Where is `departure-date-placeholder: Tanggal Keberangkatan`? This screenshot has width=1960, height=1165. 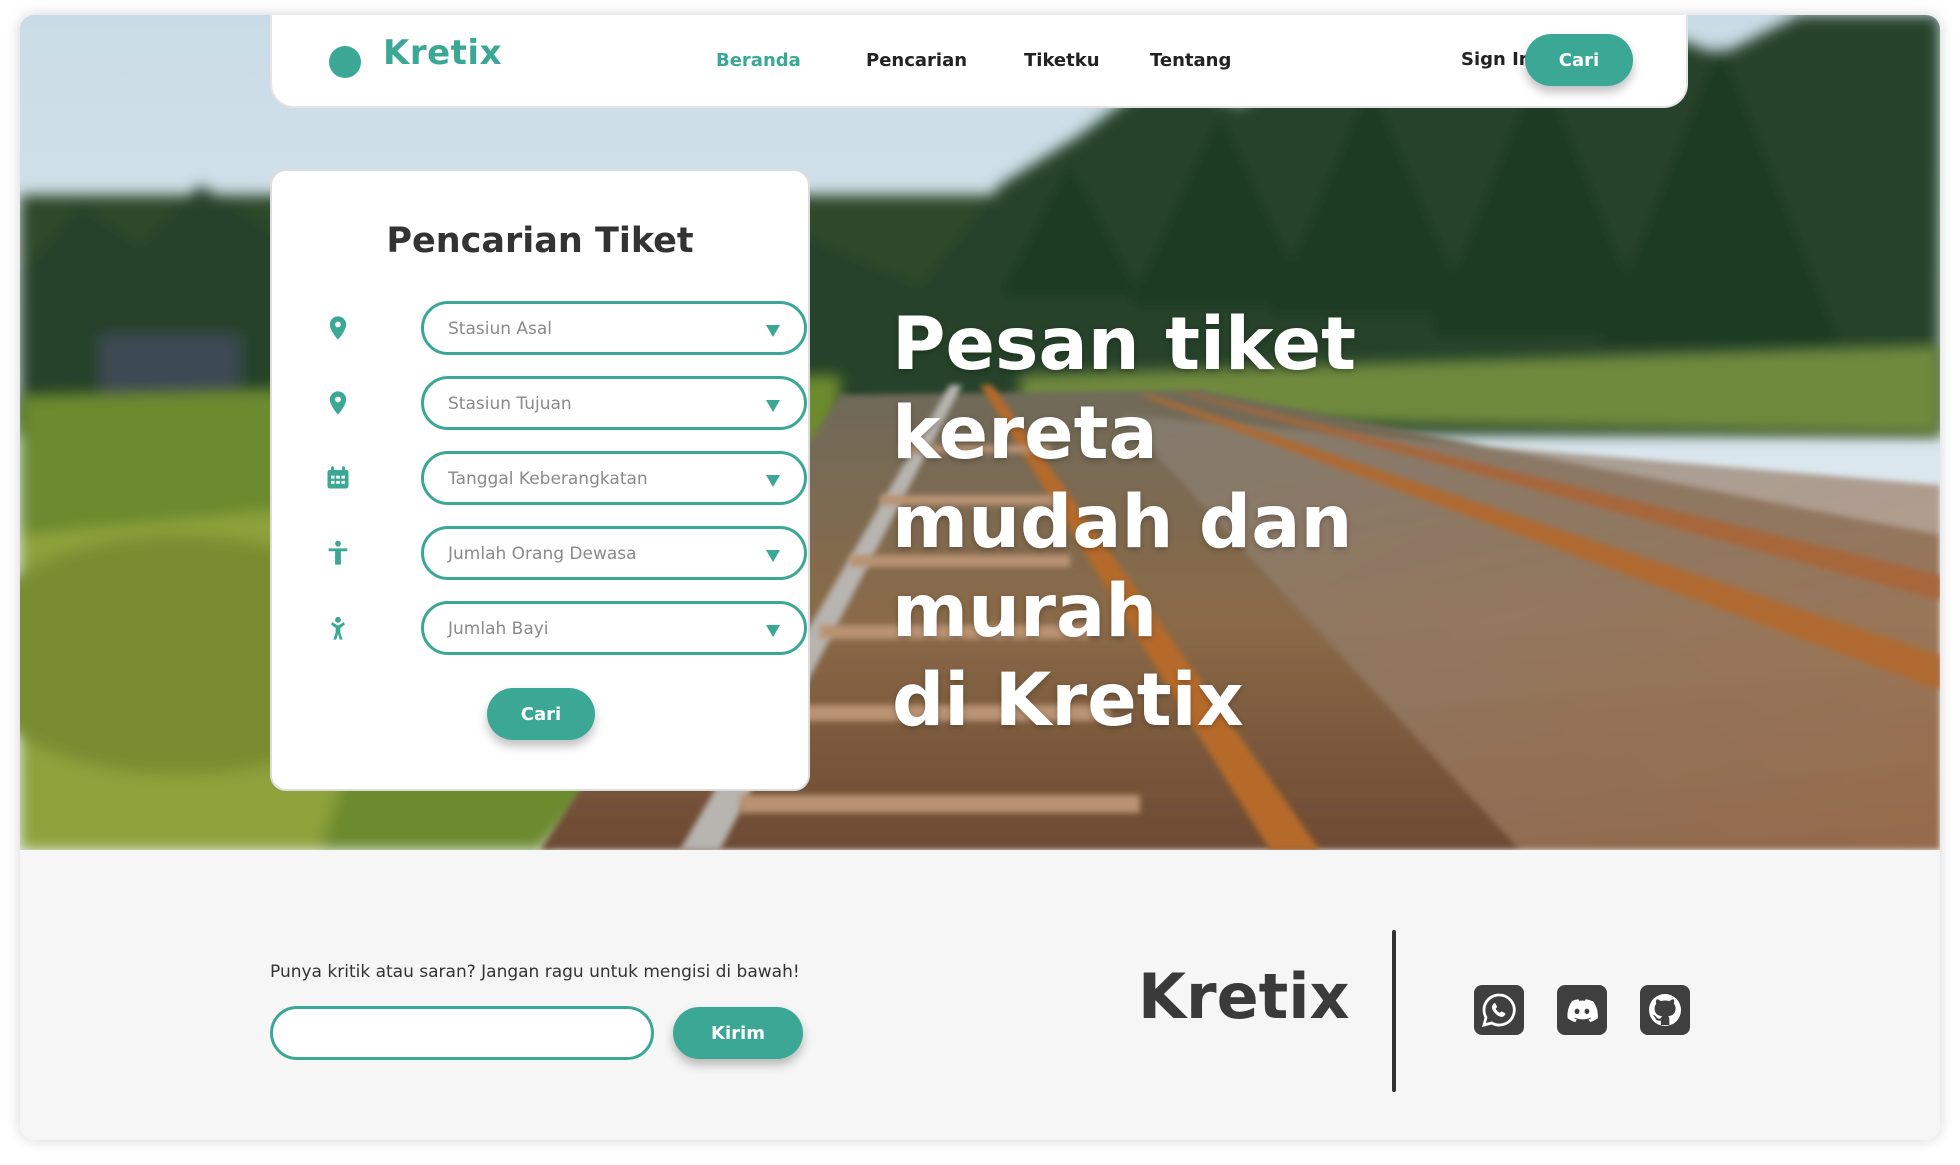 departure-date-placeholder: Tanggal Keberangkatan is located at coordinates (548, 479).